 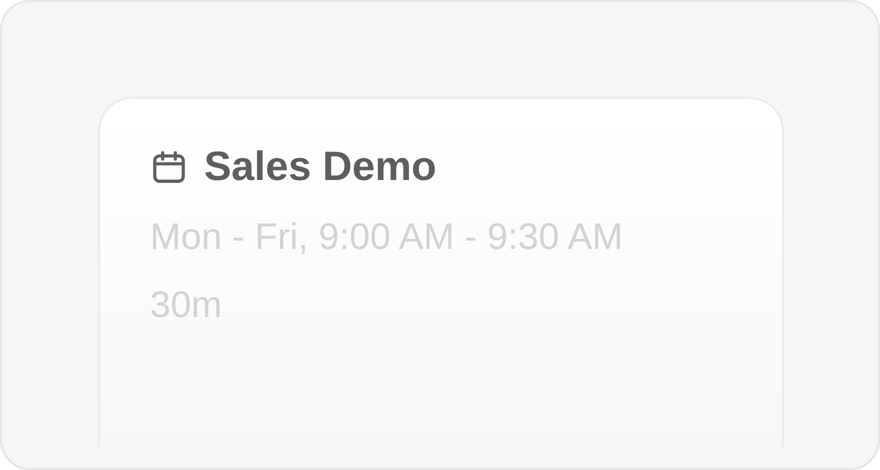 I want to click on event-title: Sales Demo, so click(x=320, y=166).